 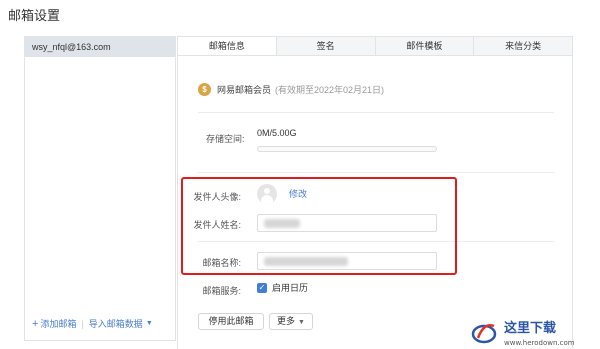 What do you see at coordinates (35, 323) in the screenshot?
I see `plus-icon: +` at bounding box center [35, 323].